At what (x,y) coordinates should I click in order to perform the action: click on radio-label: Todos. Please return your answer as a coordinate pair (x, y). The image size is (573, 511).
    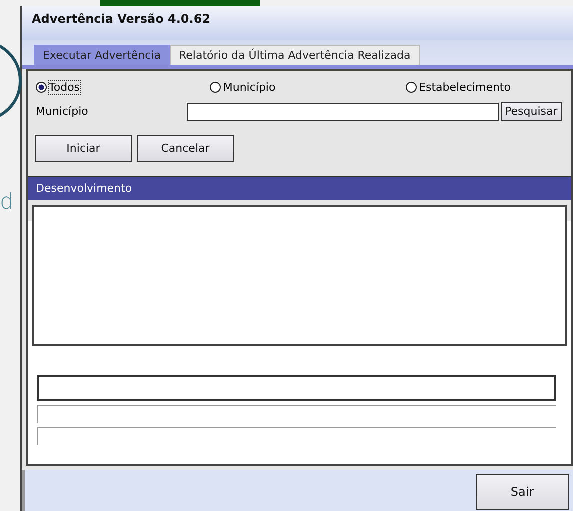
    Looking at the image, I should click on (64, 87).